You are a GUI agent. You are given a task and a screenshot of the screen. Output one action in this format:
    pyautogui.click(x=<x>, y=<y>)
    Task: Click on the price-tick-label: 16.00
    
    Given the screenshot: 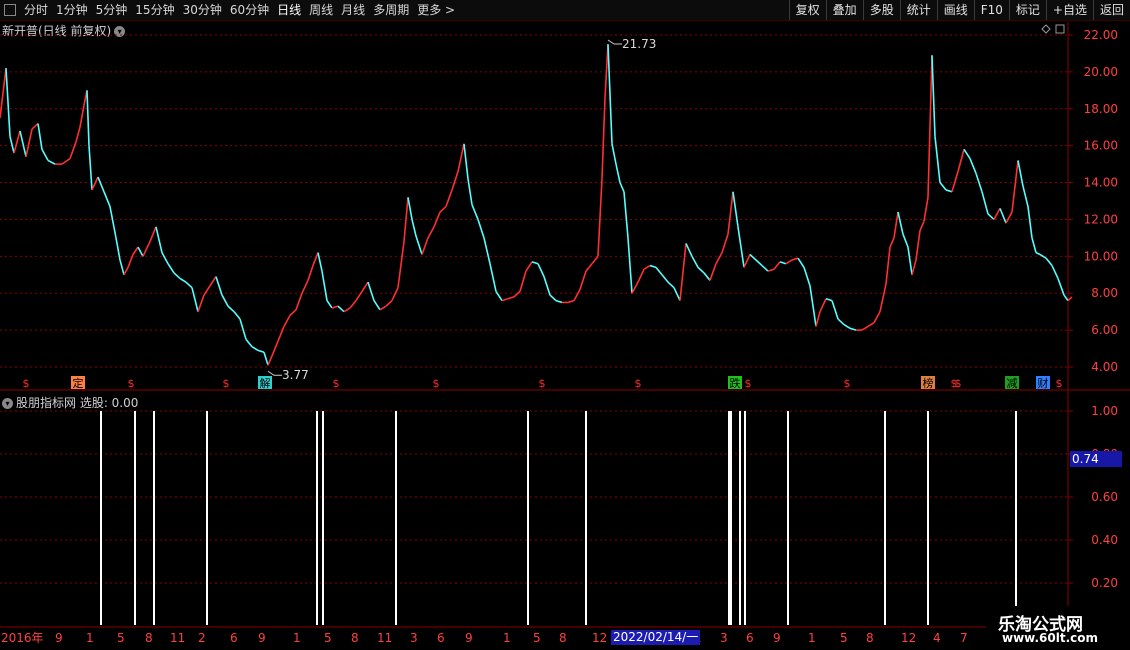 What is the action you would take?
    pyautogui.click(x=1101, y=146)
    